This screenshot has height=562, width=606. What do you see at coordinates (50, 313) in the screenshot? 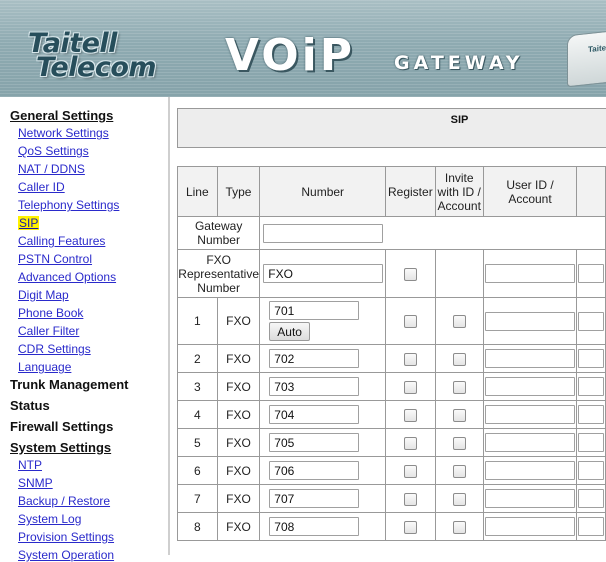
I see `sidebar-item-phone-book: Phone Book` at bounding box center [50, 313].